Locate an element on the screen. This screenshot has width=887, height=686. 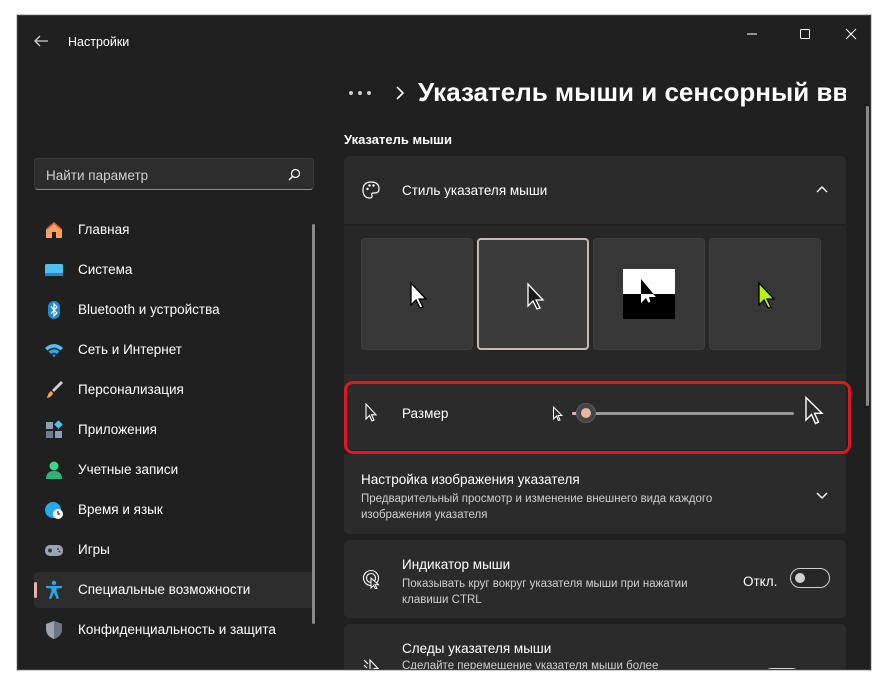
cursor-large-icon is located at coordinates (814, 410).